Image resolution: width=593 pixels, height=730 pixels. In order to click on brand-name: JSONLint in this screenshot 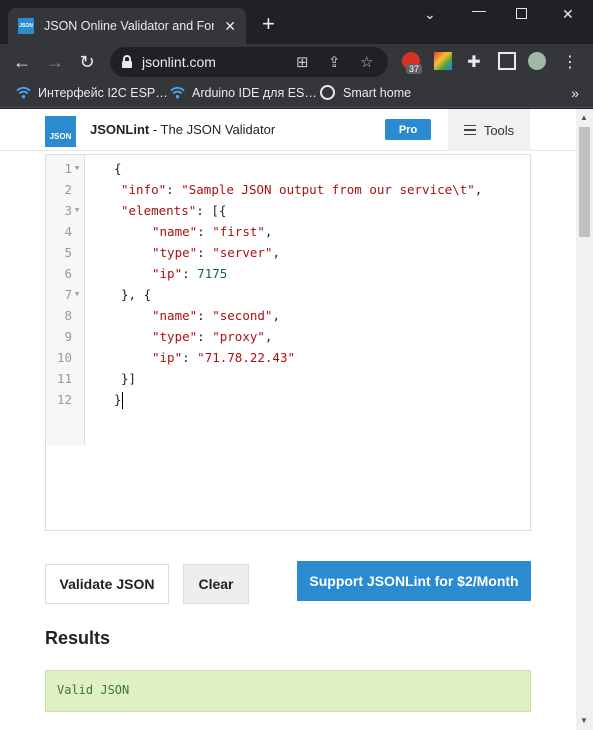, I will do `click(120, 129)`.